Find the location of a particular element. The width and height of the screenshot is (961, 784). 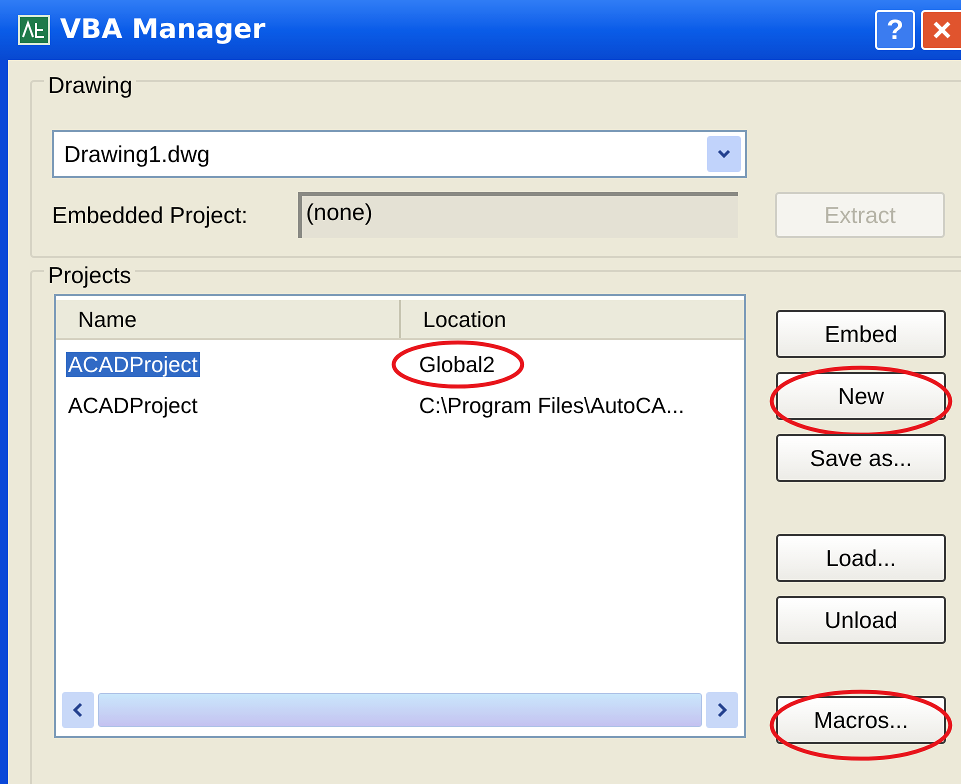

close-button is located at coordinates (941, 30).